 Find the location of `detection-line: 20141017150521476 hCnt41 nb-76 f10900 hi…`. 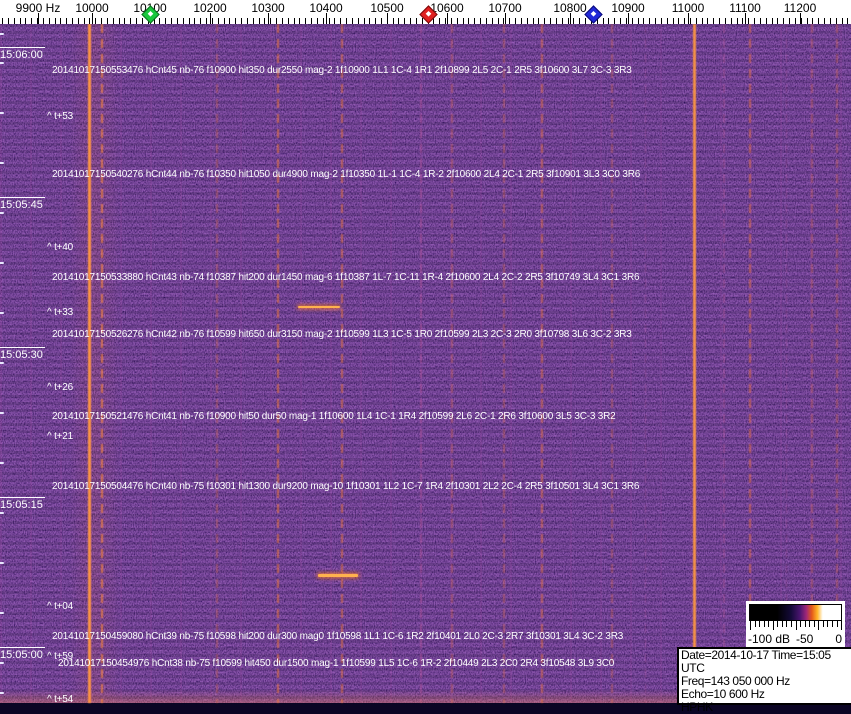

detection-line: 20141017150521476 hCnt41 nb-76 f10900 hi… is located at coordinates (334, 416).